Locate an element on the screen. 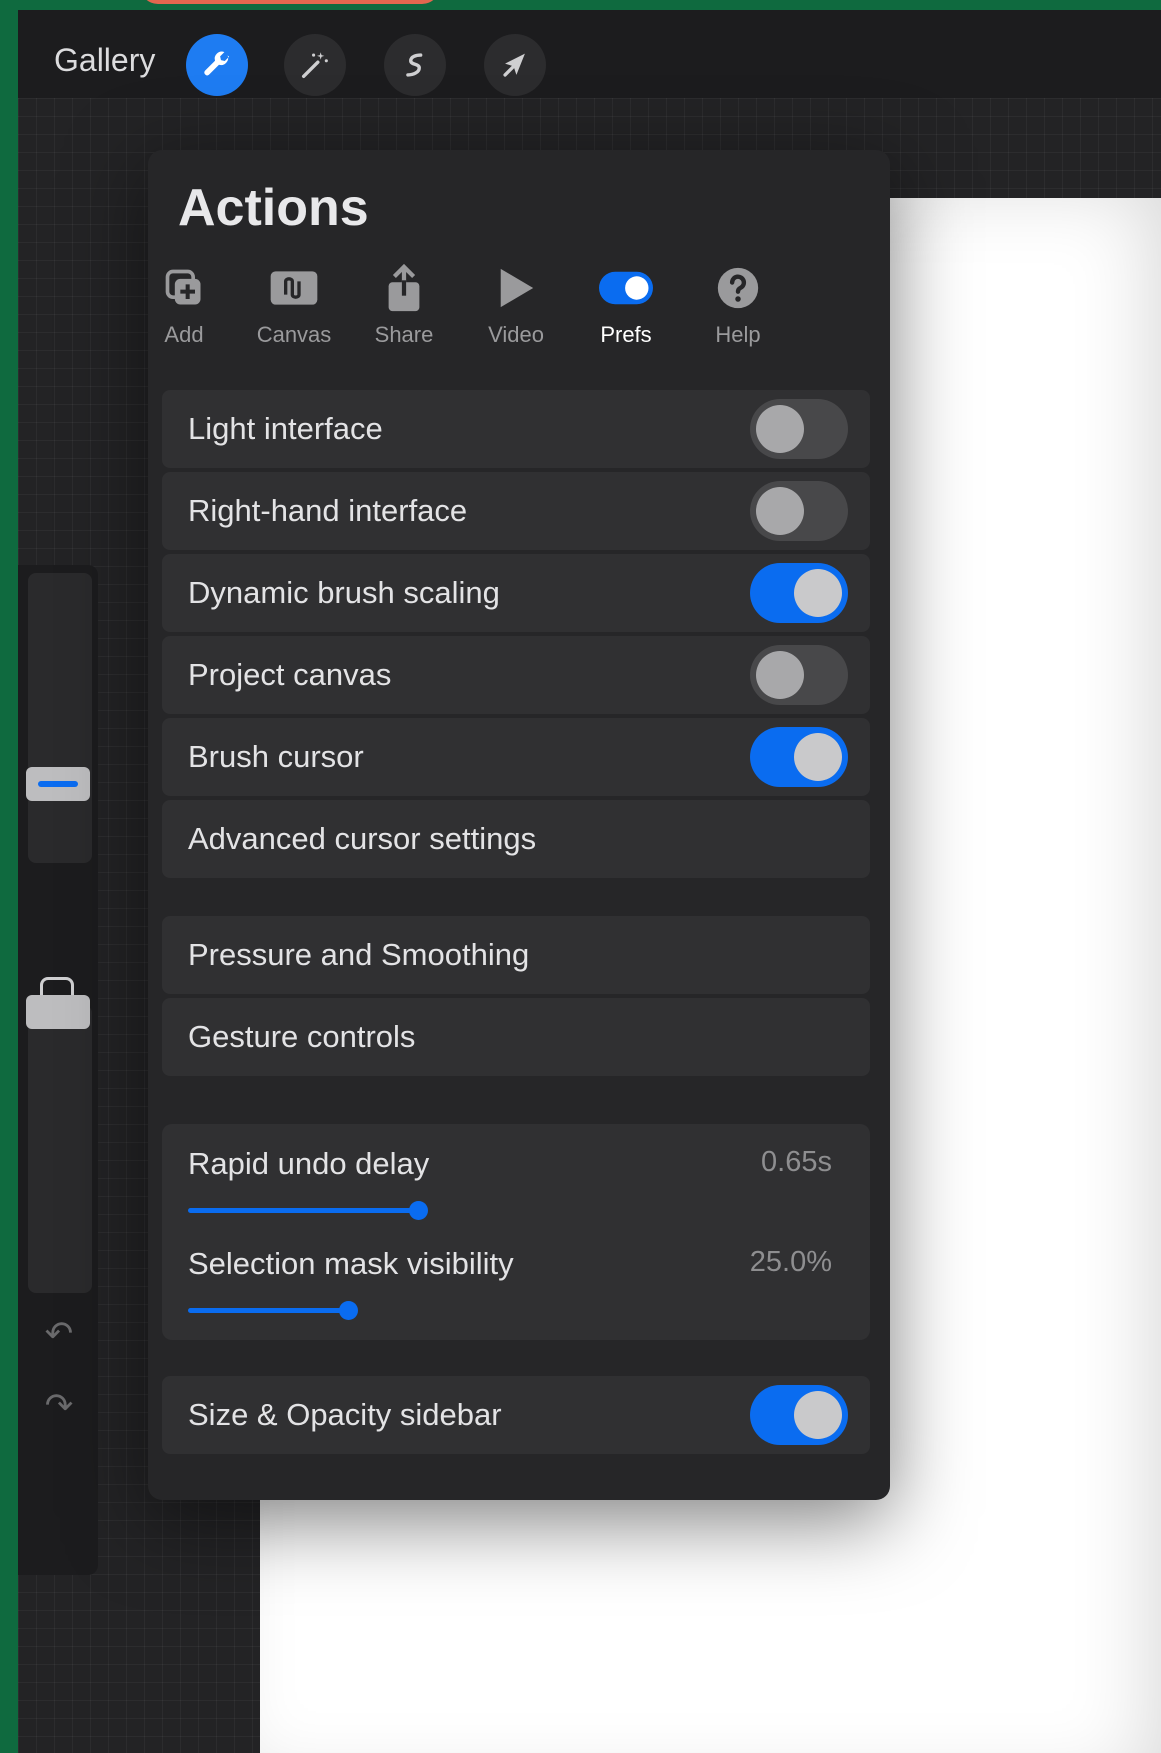  rapid-undo-delay-value: 0.65s is located at coordinates (796, 1162).